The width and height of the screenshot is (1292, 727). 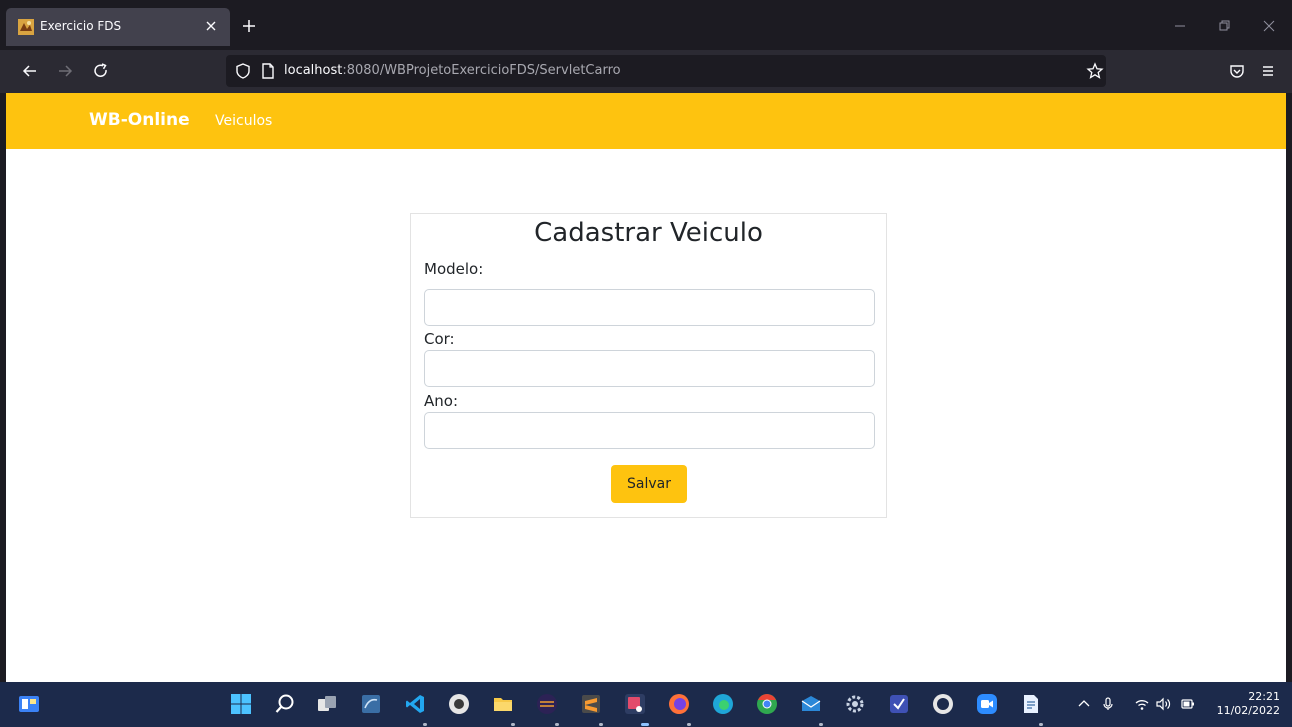 What do you see at coordinates (481, 70) in the screenshot?
I see `url-path: :8080/WBProjetoExercicioFDS/ServletCarro` at bounding box center [481, 70].